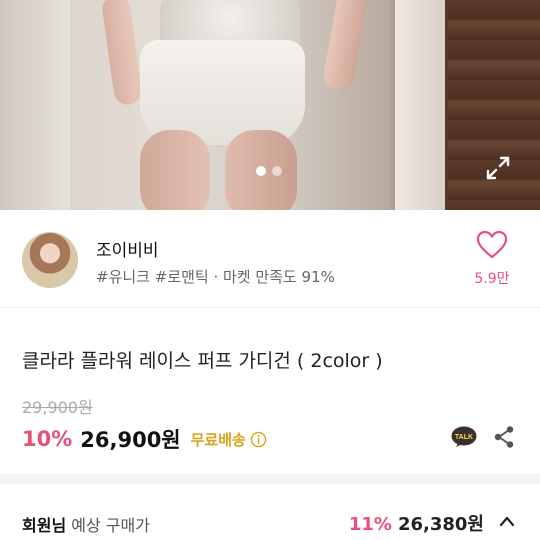 Image resolution: width=540 pixels, height=540 pixels. I want to click on pagination-dot, so click(277, 171).